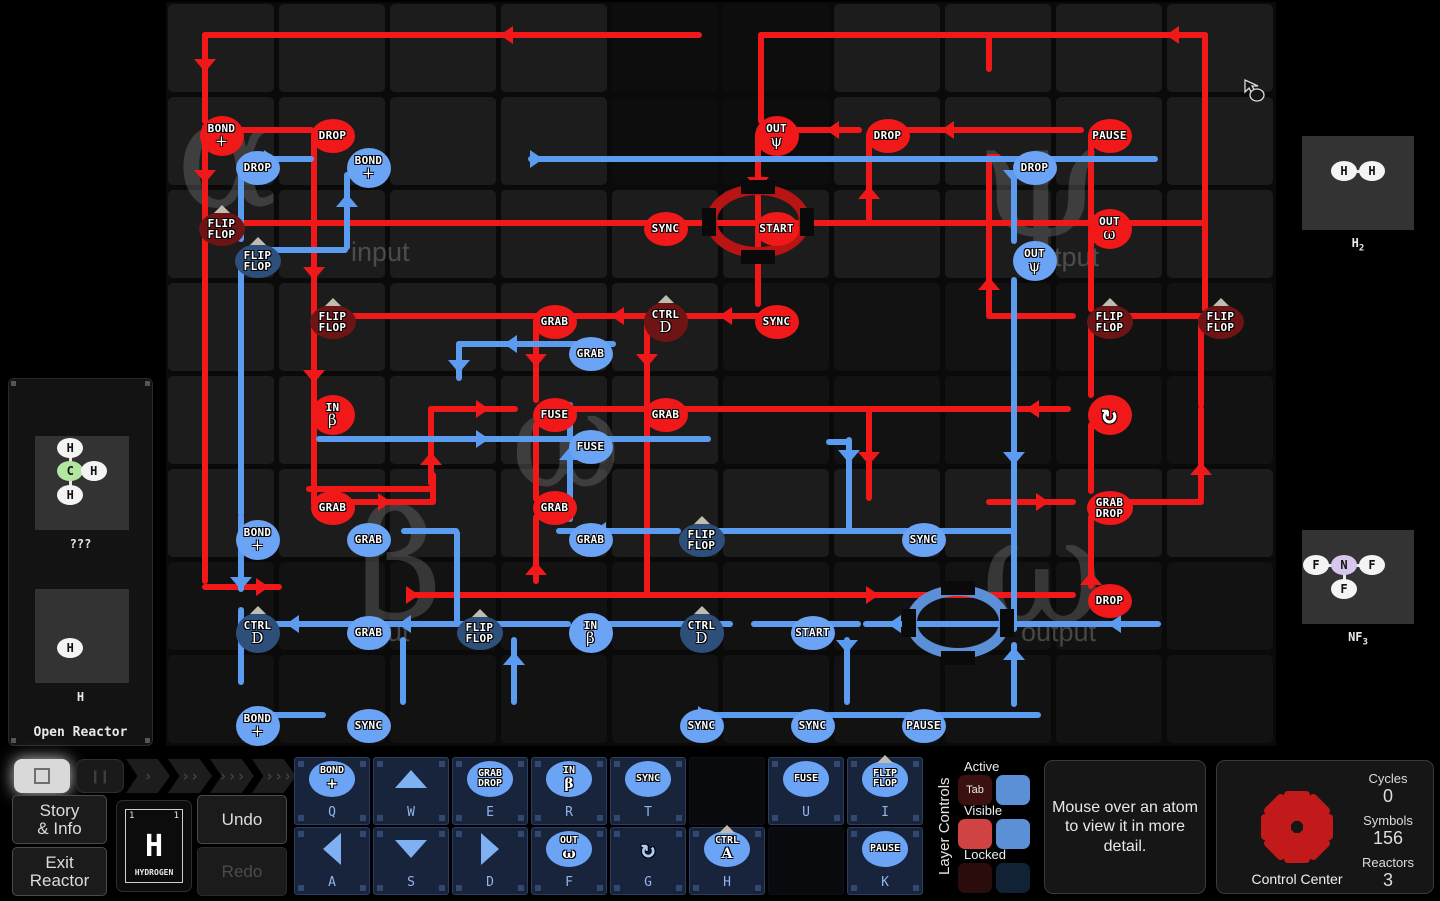 This screenshot has height=901, width=1440. What do you see at coordinates (411, 861) in the screenshot?
I see `palette-cell-s: S` at bounding box center [411, 861].